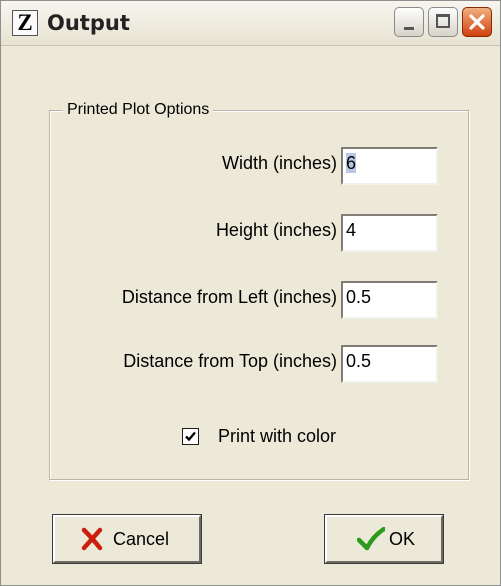 The height and width of the screenshot is (586, 501). What do you see at coordinates (138, 110) in the screenshot?
I see `group-title: Printed Plot Options` at bounding box center [138, 110].